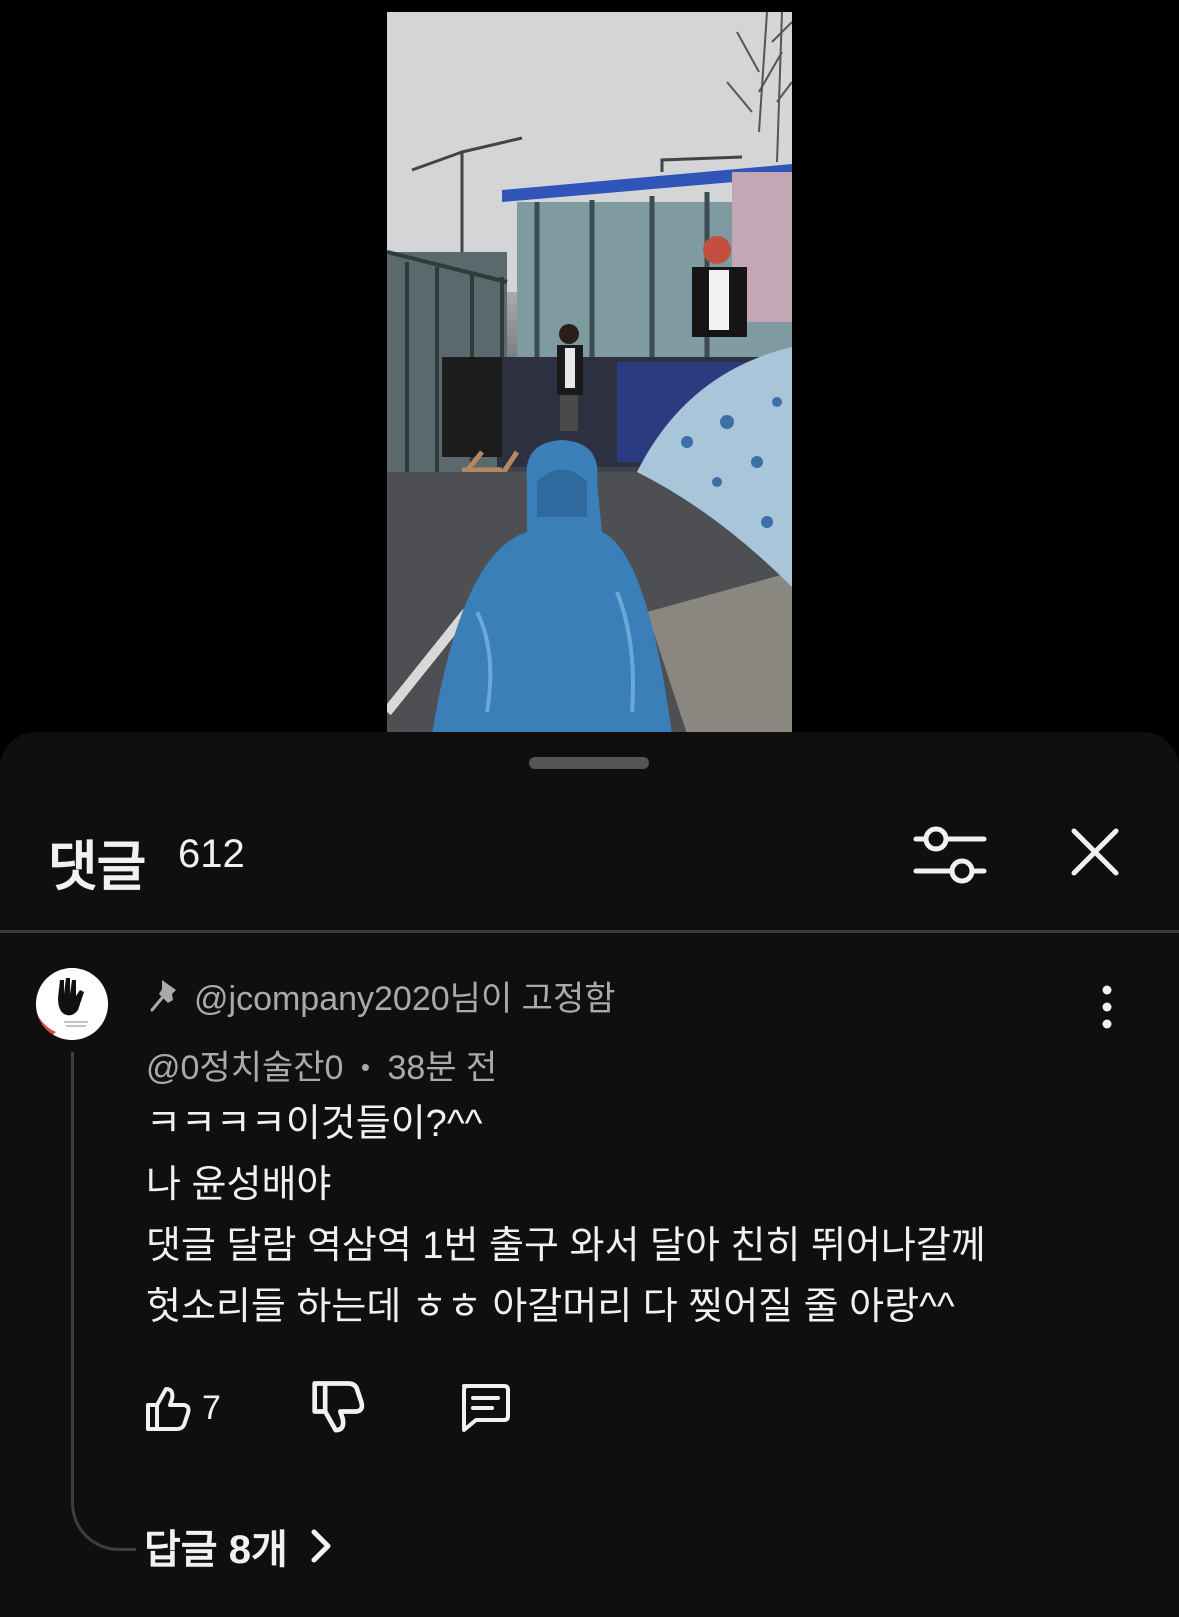  I want to click on reply-button, so click(486, 1408).